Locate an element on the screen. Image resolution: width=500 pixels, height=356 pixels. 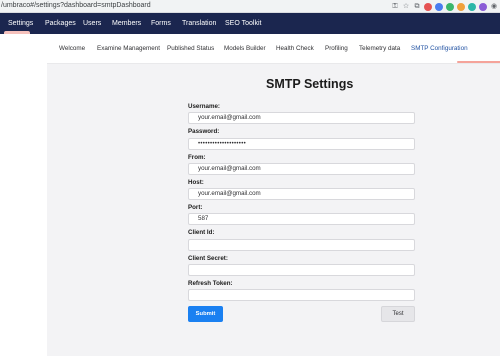
host-label: Host: is located at coordinates (196, 182).